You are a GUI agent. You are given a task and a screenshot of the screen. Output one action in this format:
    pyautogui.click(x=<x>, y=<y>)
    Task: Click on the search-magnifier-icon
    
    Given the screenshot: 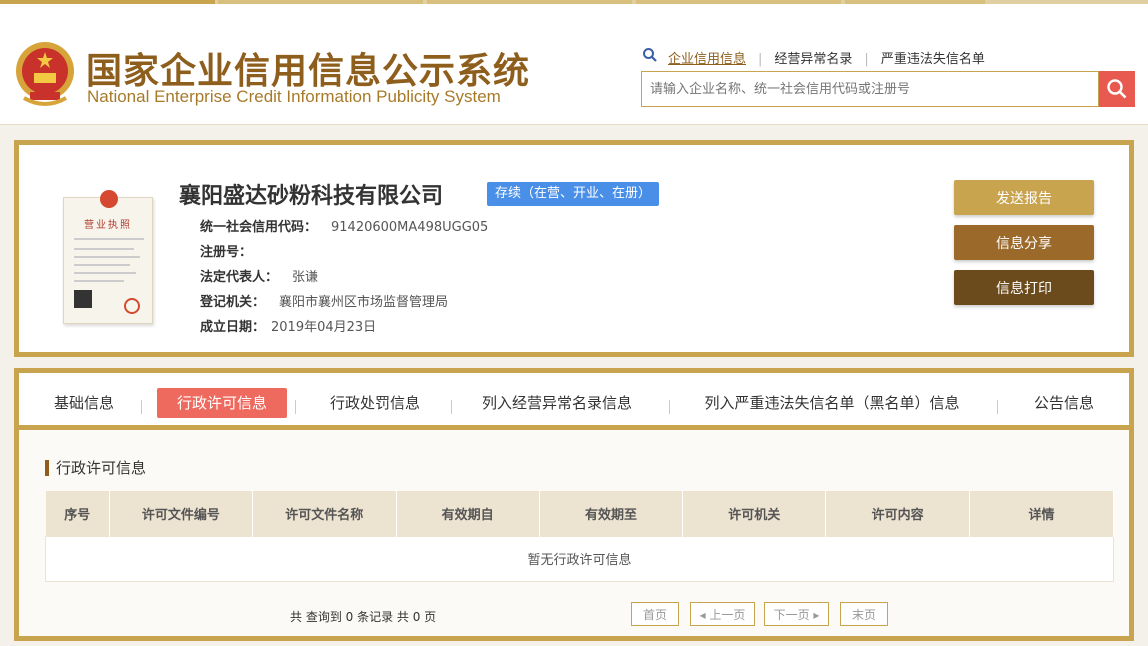 What is the action you would take?
    pyautogui.click(x=1117, y=89)
    